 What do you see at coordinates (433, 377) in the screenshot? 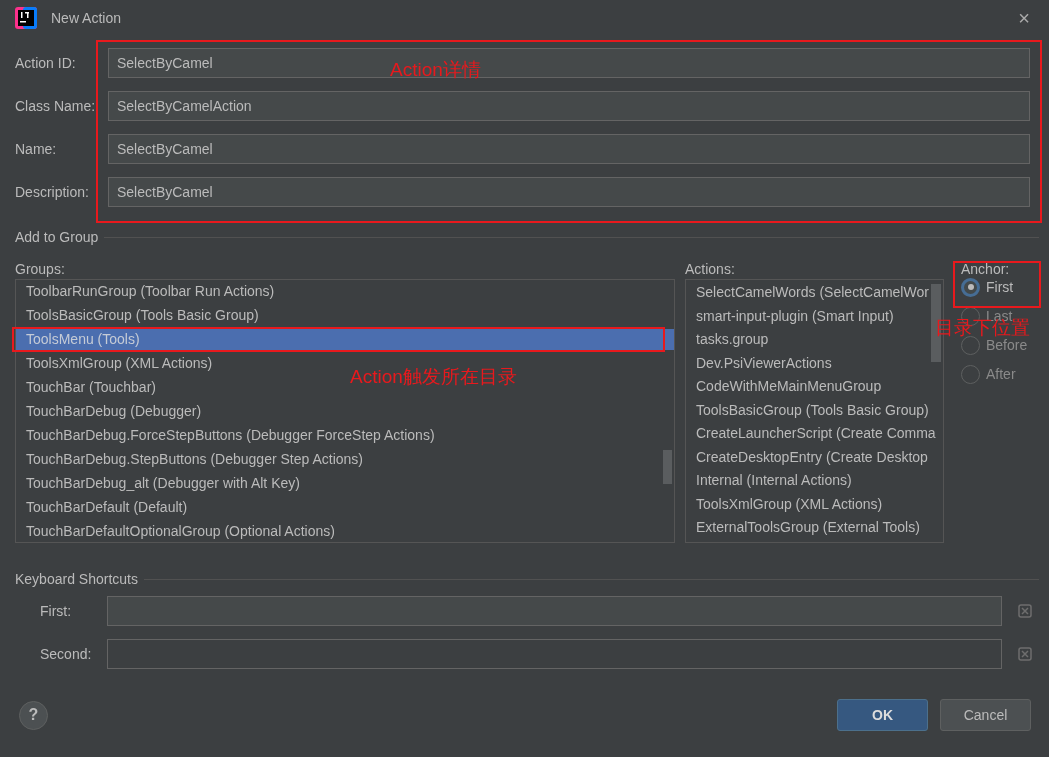
I see `annotation-text: Action触发所在目录` at bounding box center [433, 377].